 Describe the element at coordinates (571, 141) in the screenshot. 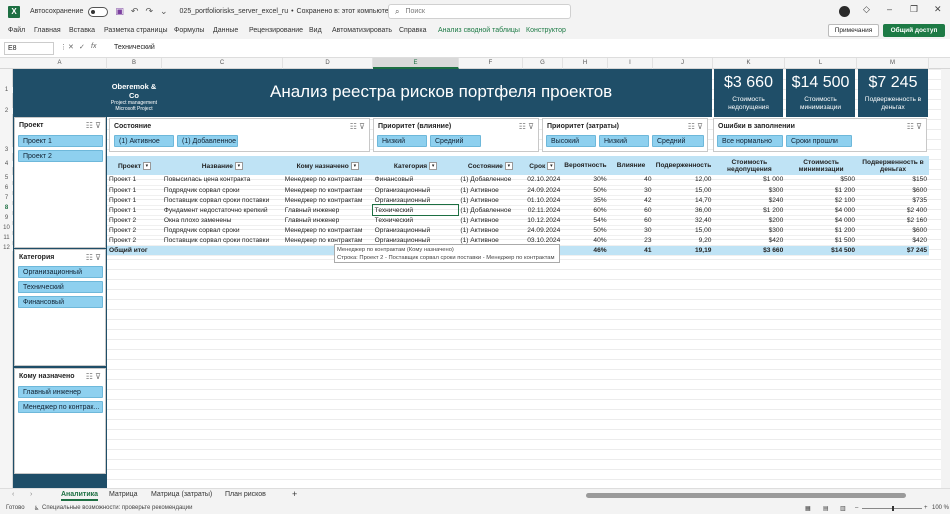

I see `slicer-item: Высокий` at that location.